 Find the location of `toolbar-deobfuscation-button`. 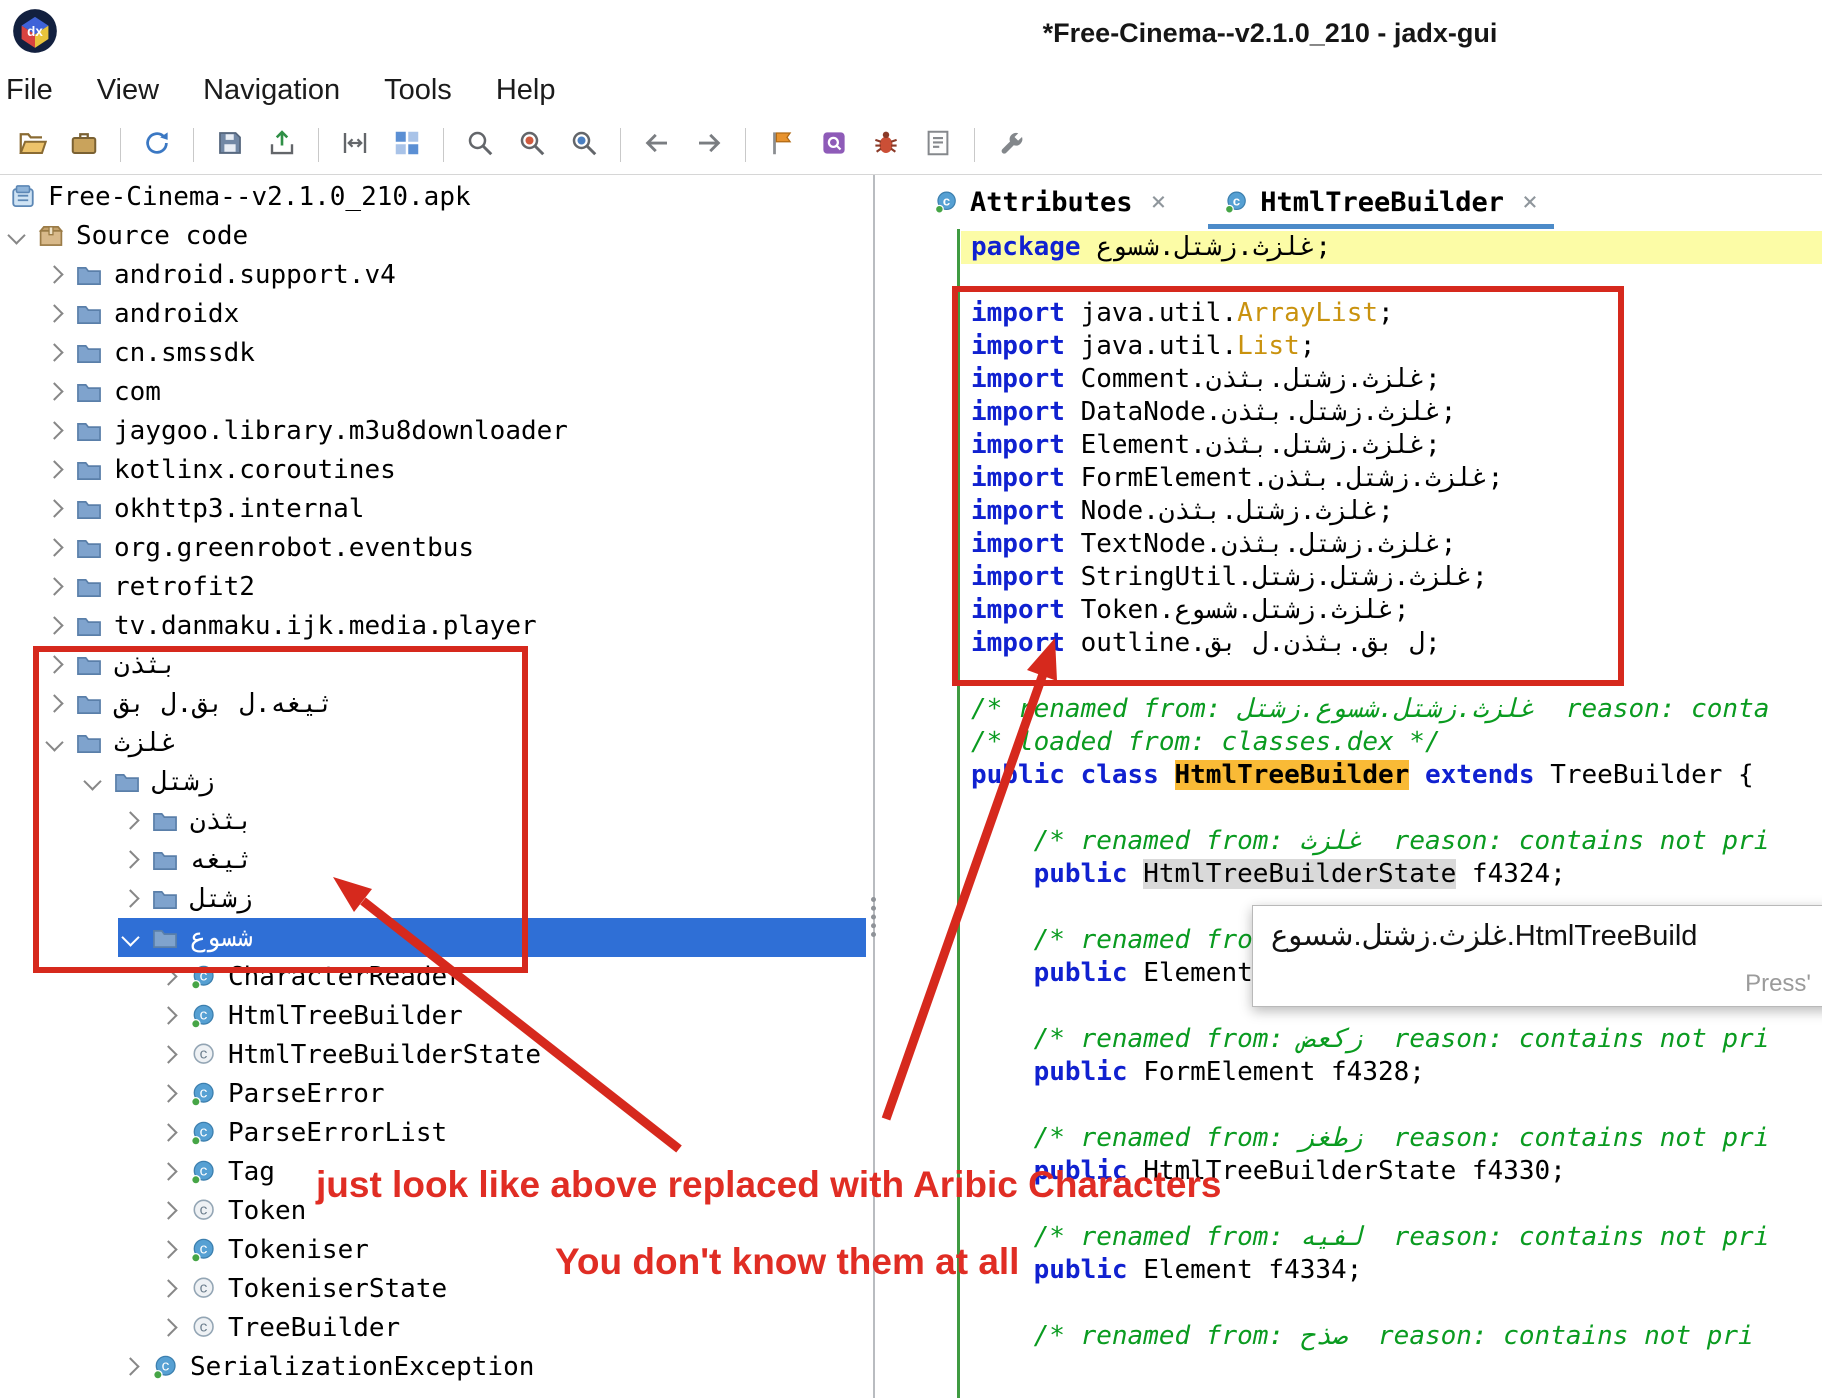

toolbar-deobfuscation-button is located at coordinates (782, 145).